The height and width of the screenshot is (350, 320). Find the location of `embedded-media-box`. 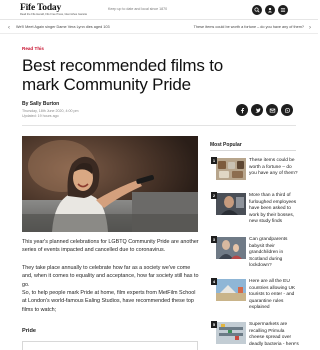

embedded-media-box is located at coordinates (110, 345).